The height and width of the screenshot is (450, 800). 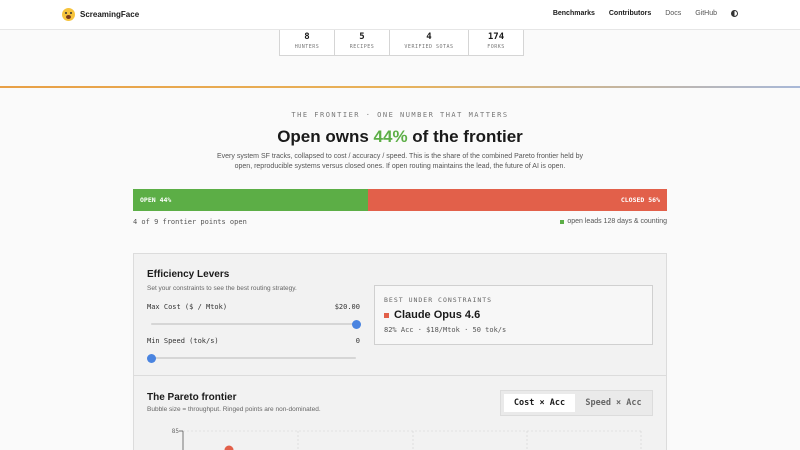 I want to click on headline-accent: 44%, so click(x=390, y=136).